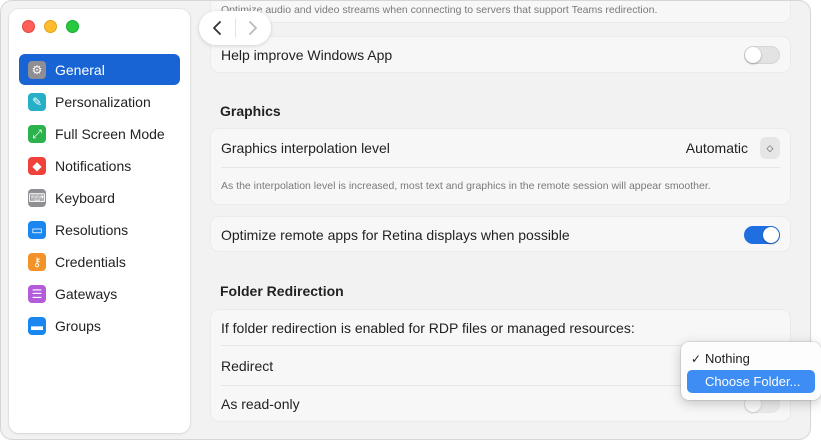  I want to click on help-improve-label: Help improve Windows App, so click(307, 55).